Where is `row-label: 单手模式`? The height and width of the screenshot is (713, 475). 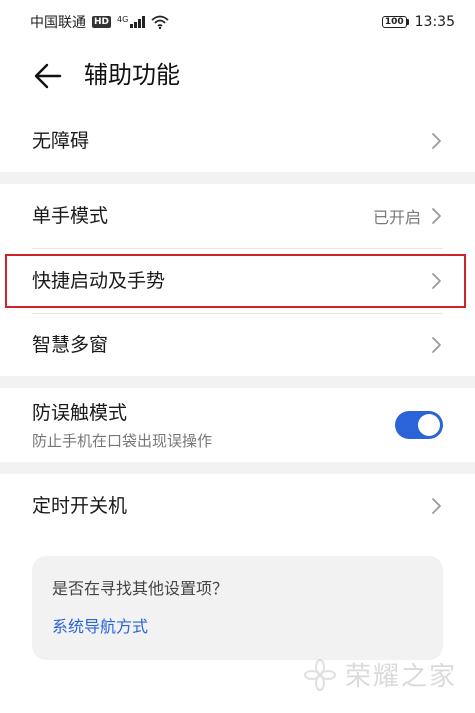
row-label: 单手模式 is located at coordinates (70, 216).